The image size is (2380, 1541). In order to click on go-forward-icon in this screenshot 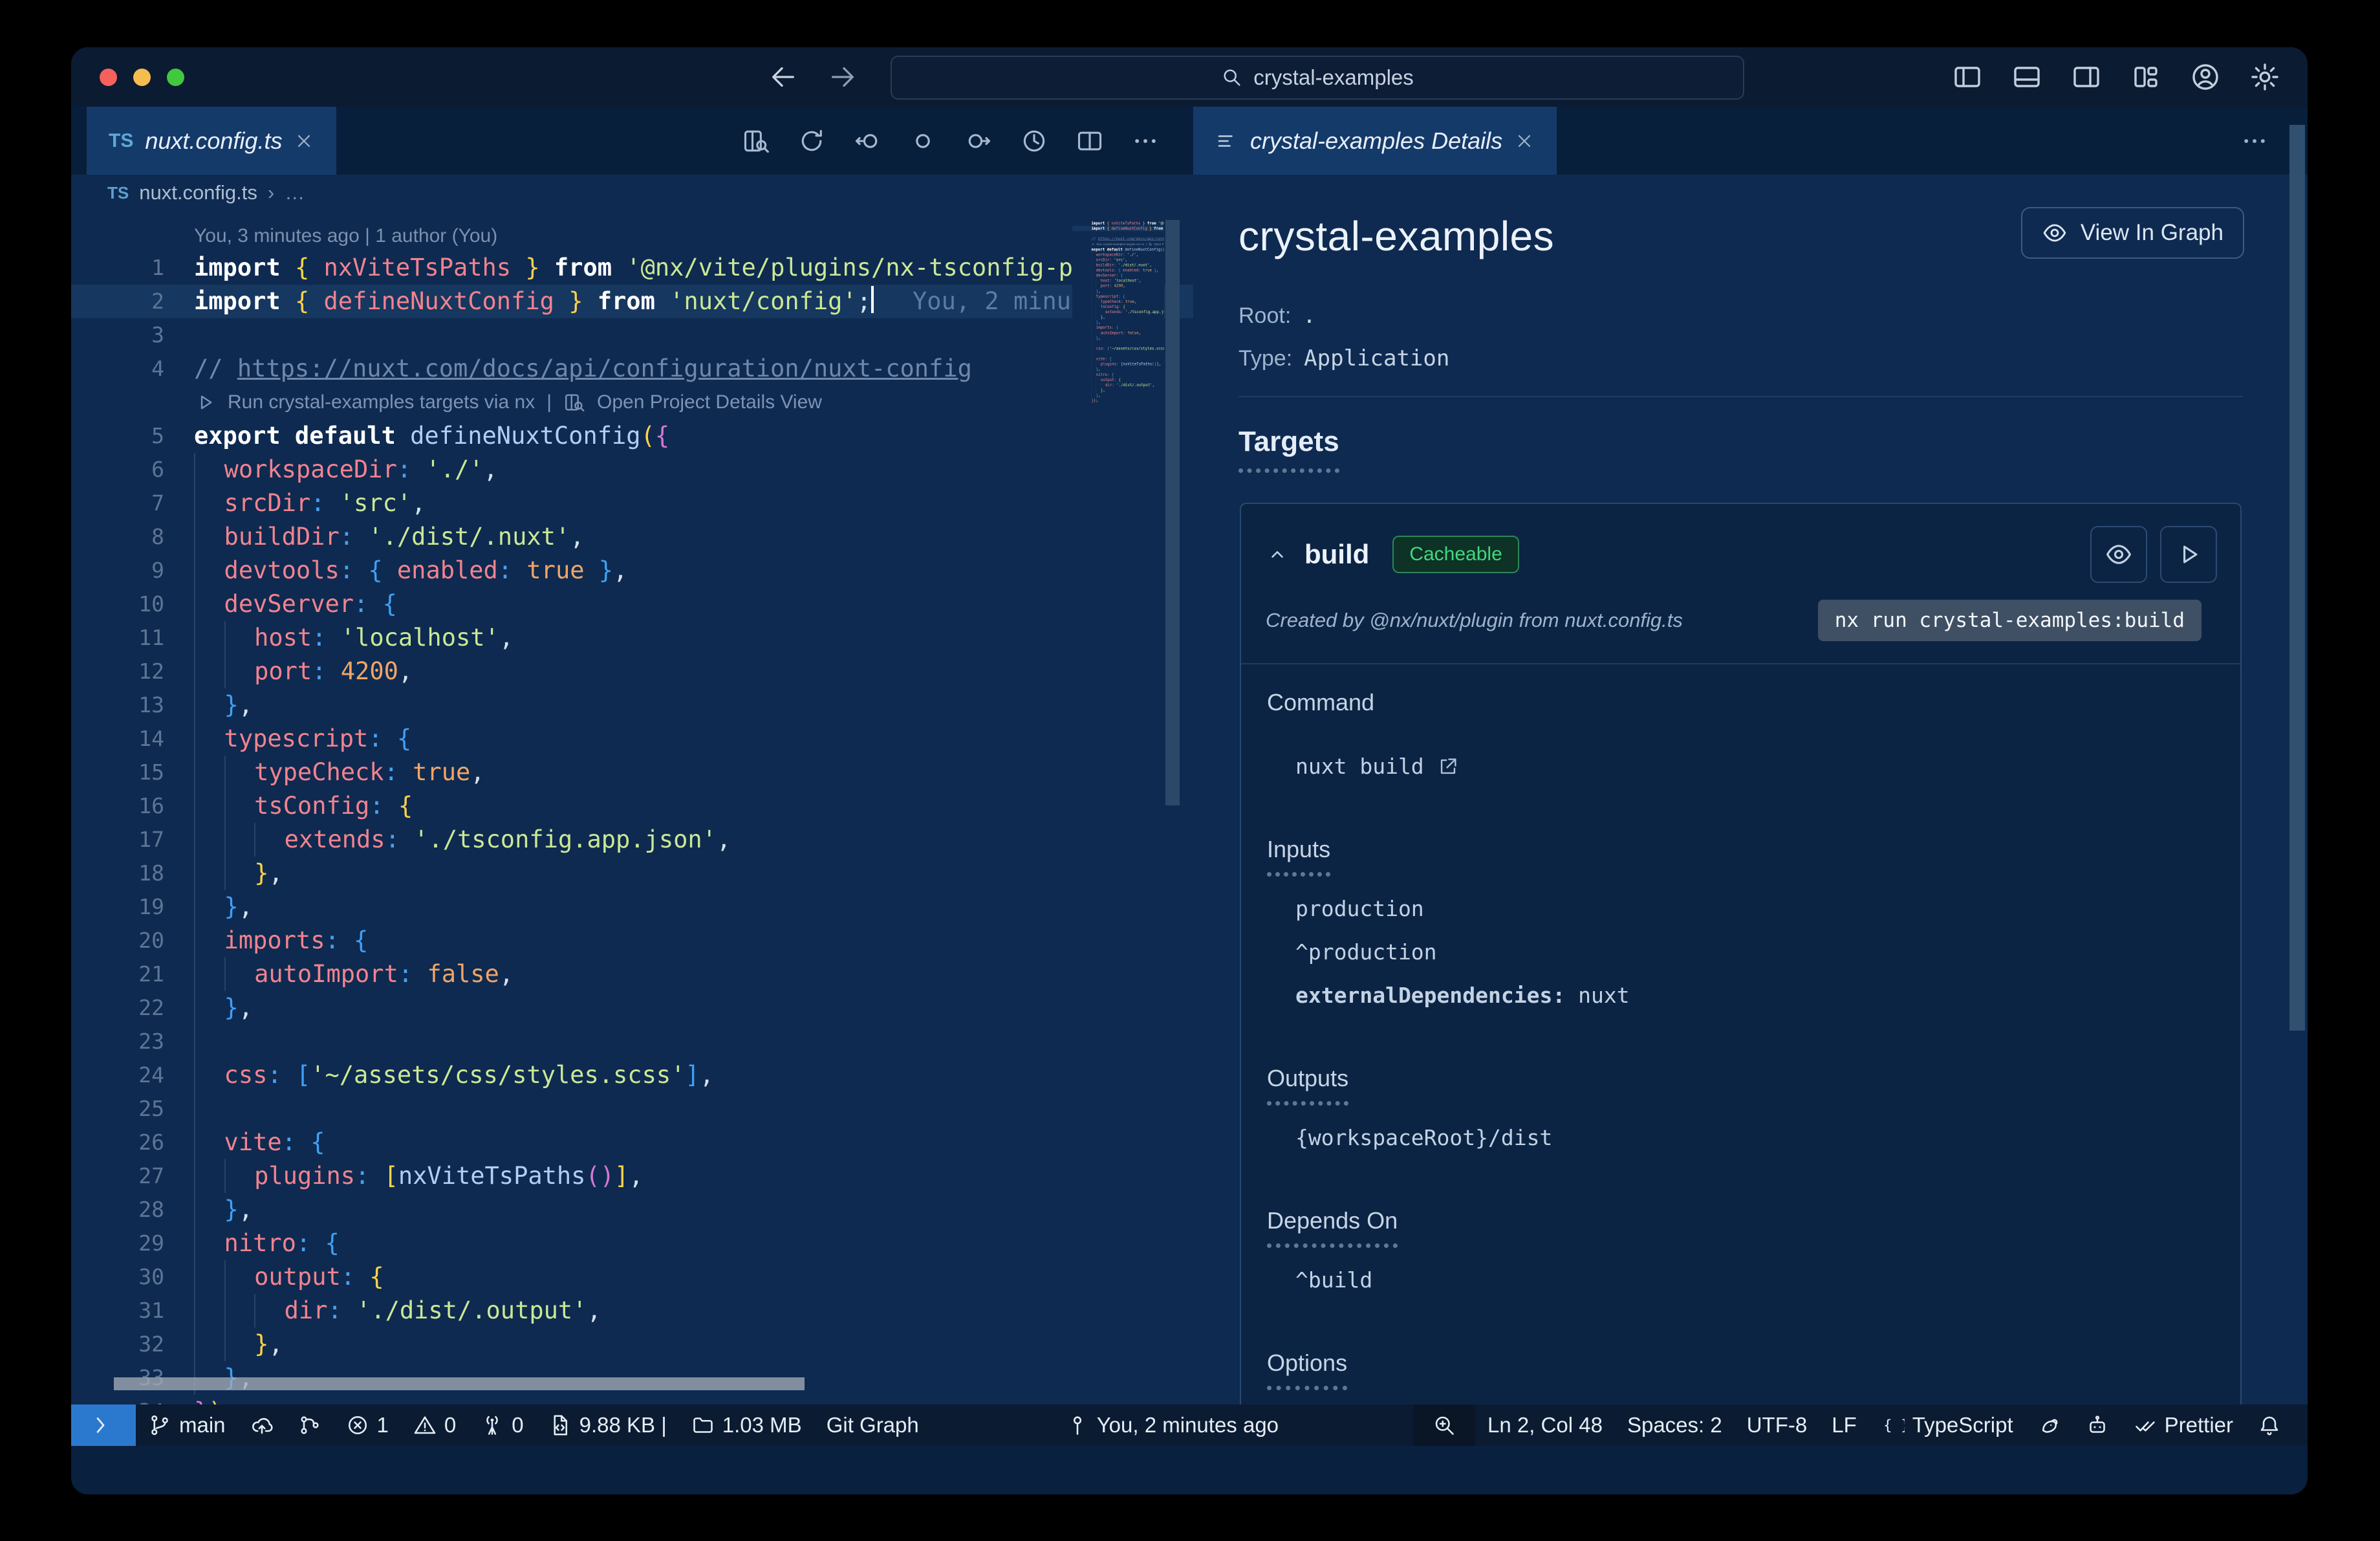, I will do `click(843, 77)`.